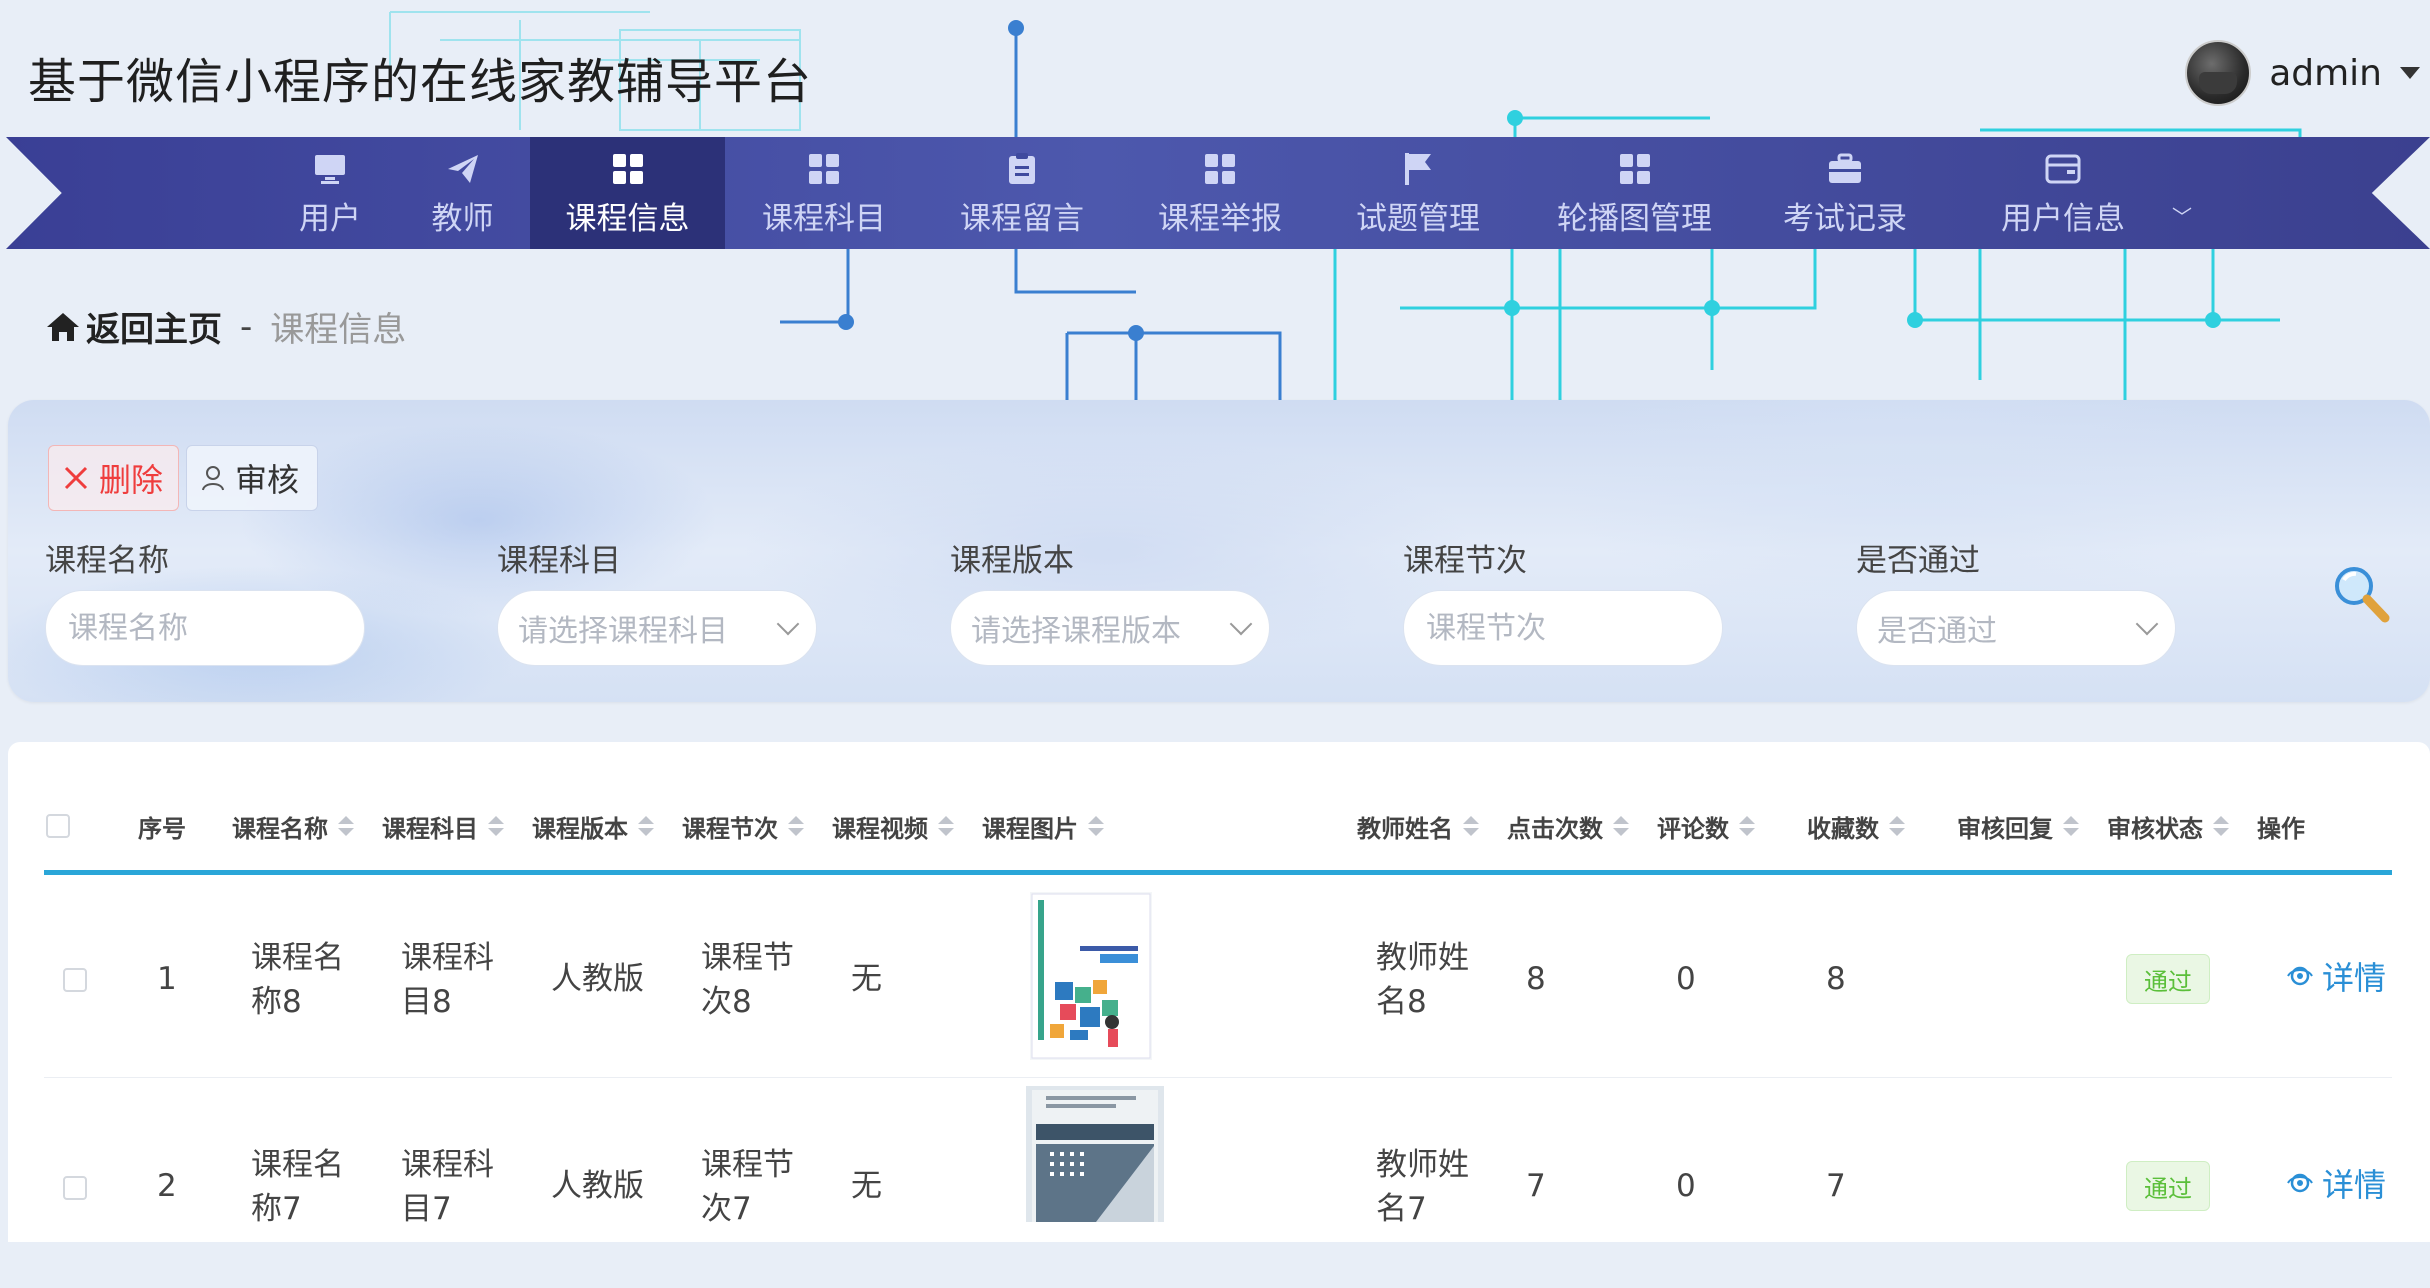  I want to click on column-header-status: 审核状态, so click(2168, 826).